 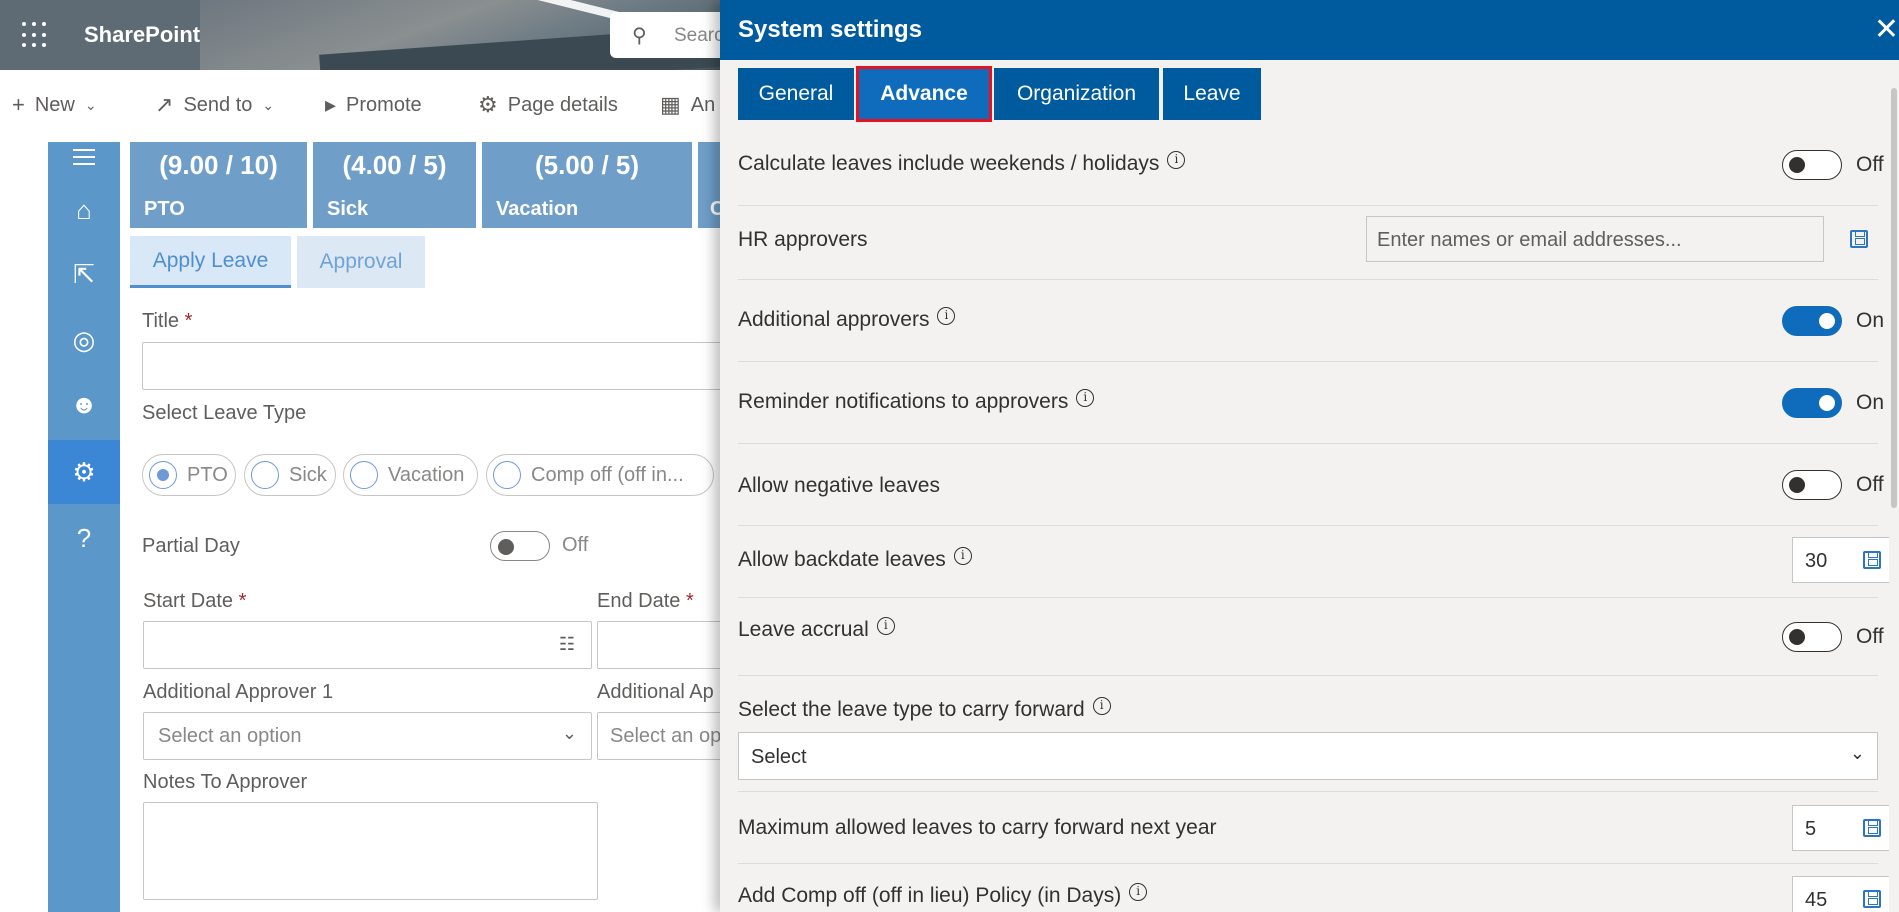 What do you see at coordinates (830, 29) in the screenshot?
I see `panel-title: System settings` at bounding box center [830, 29].